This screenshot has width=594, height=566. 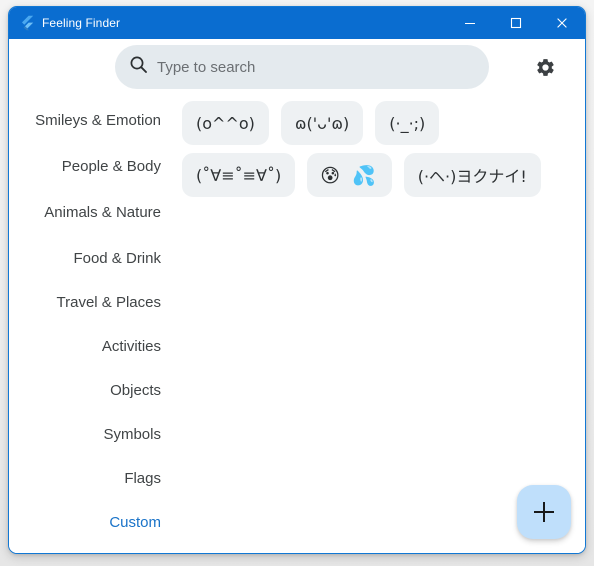 What do you see at coordinates (81, 23) in the screenshot?
I see `window-title: Feeling Finder` at bounding box center [81, 23].